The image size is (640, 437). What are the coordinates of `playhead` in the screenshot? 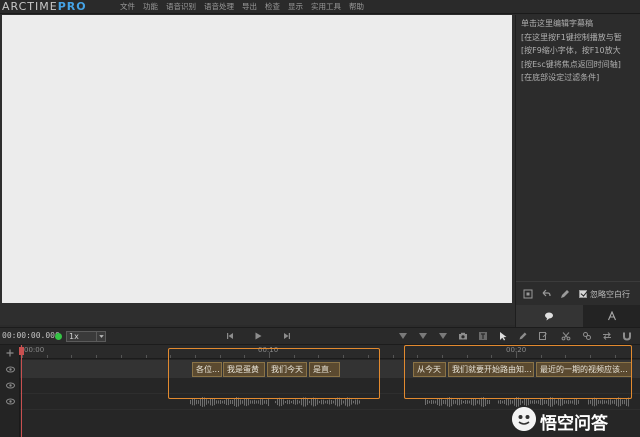 It's located at (21, 391).